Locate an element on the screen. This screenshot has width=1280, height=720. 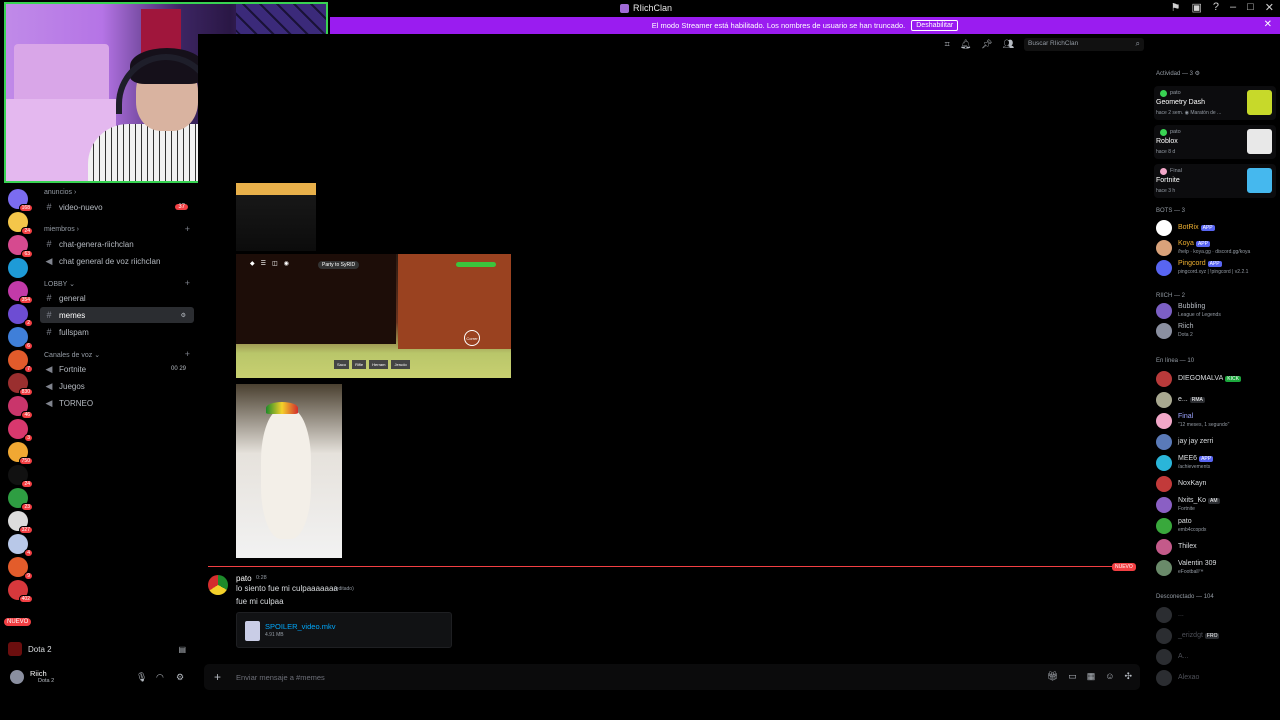
inbox-icon: ▣ is located at coordinates (1196, 7).